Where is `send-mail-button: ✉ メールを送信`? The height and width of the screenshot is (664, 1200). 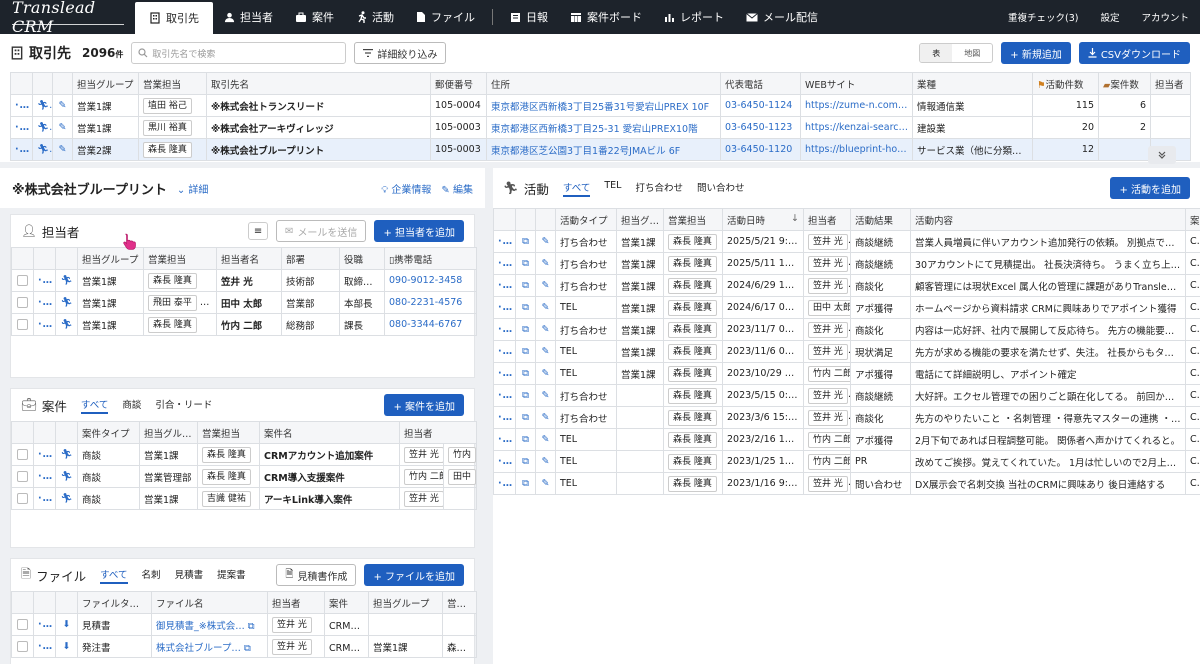 send-mail-button: ✉ メールを送信 is located at coordinates (321, 231).